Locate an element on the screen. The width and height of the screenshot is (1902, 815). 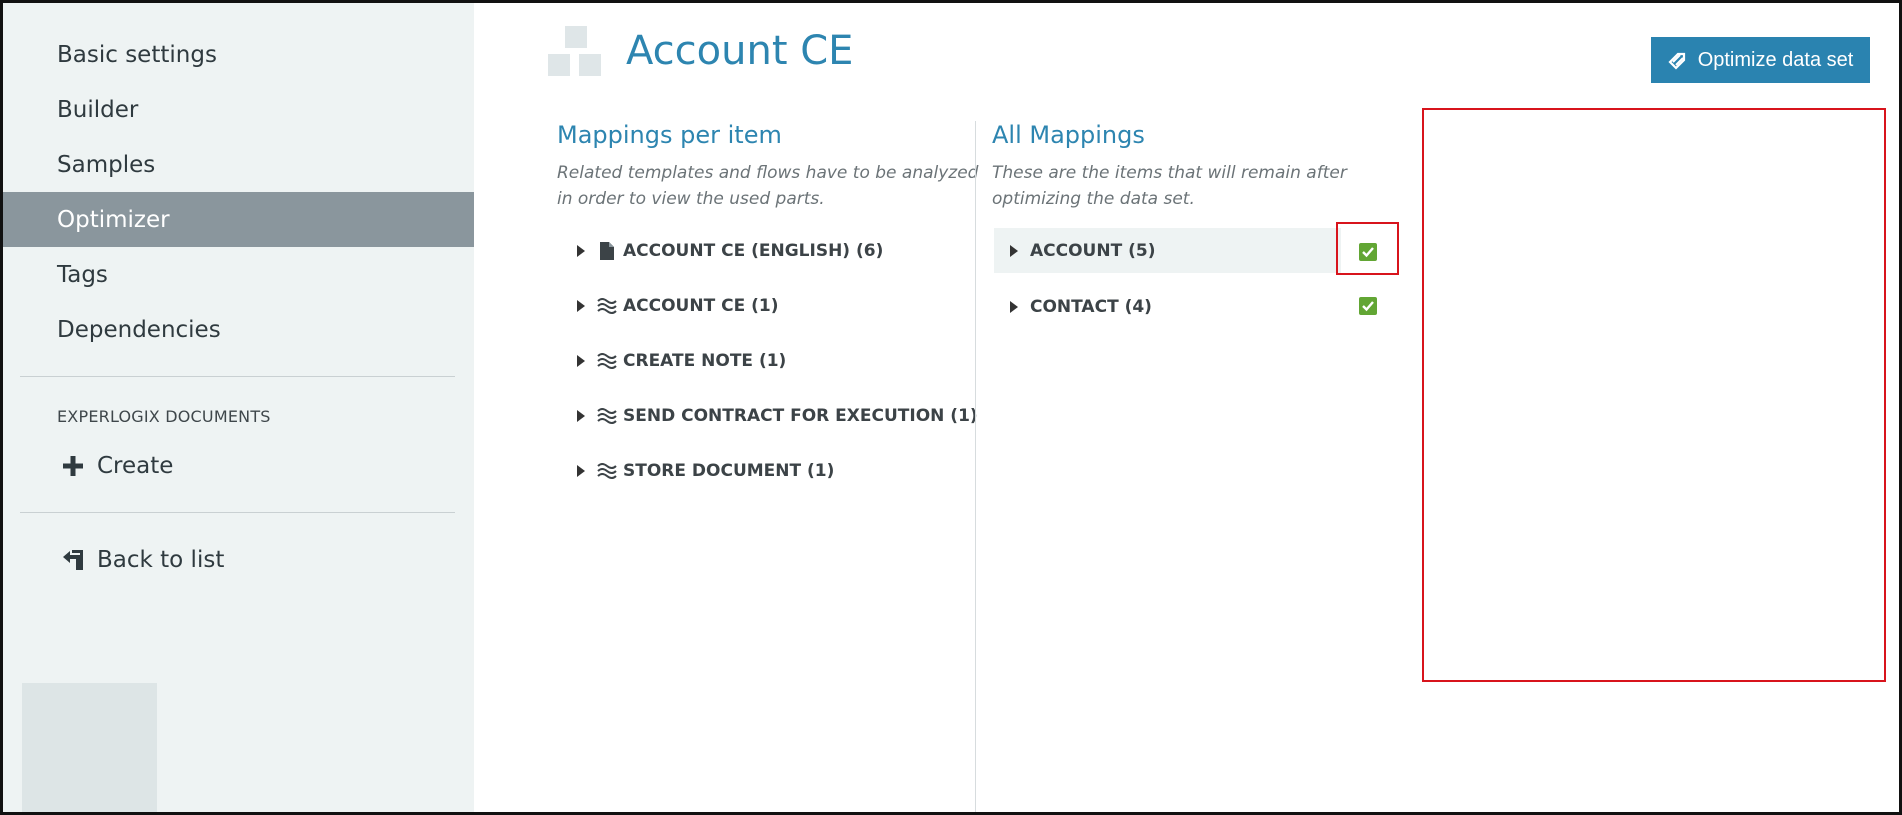
tree-item-label: ACCOUNT CE (1) is located at coordinates (701, 306).